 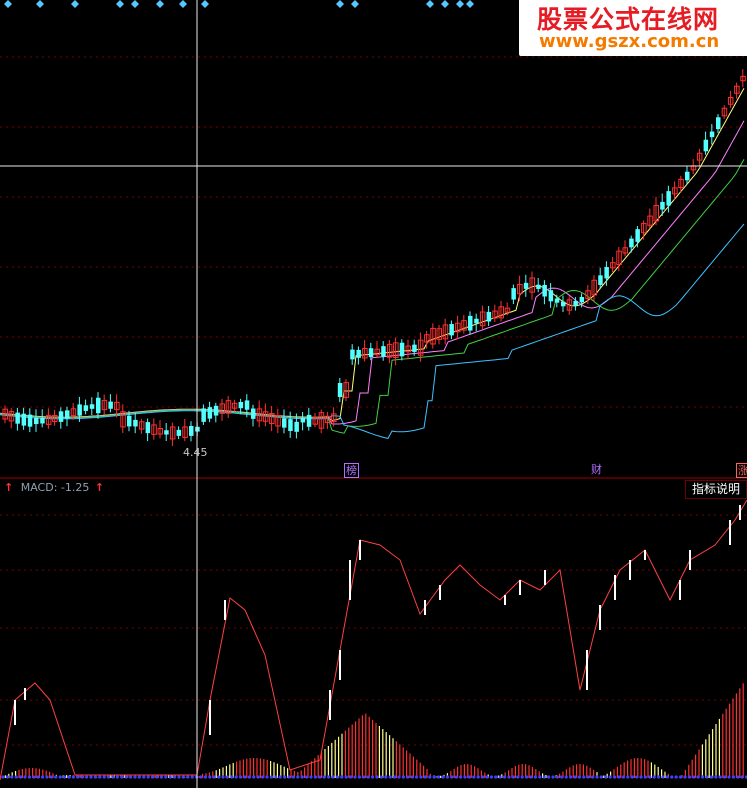 What do you see at coordinates (52, 489) in the screenshot?
I see `macd-header: ↑ MACD: -1.25 ↑` at bounding box center [52, 489].